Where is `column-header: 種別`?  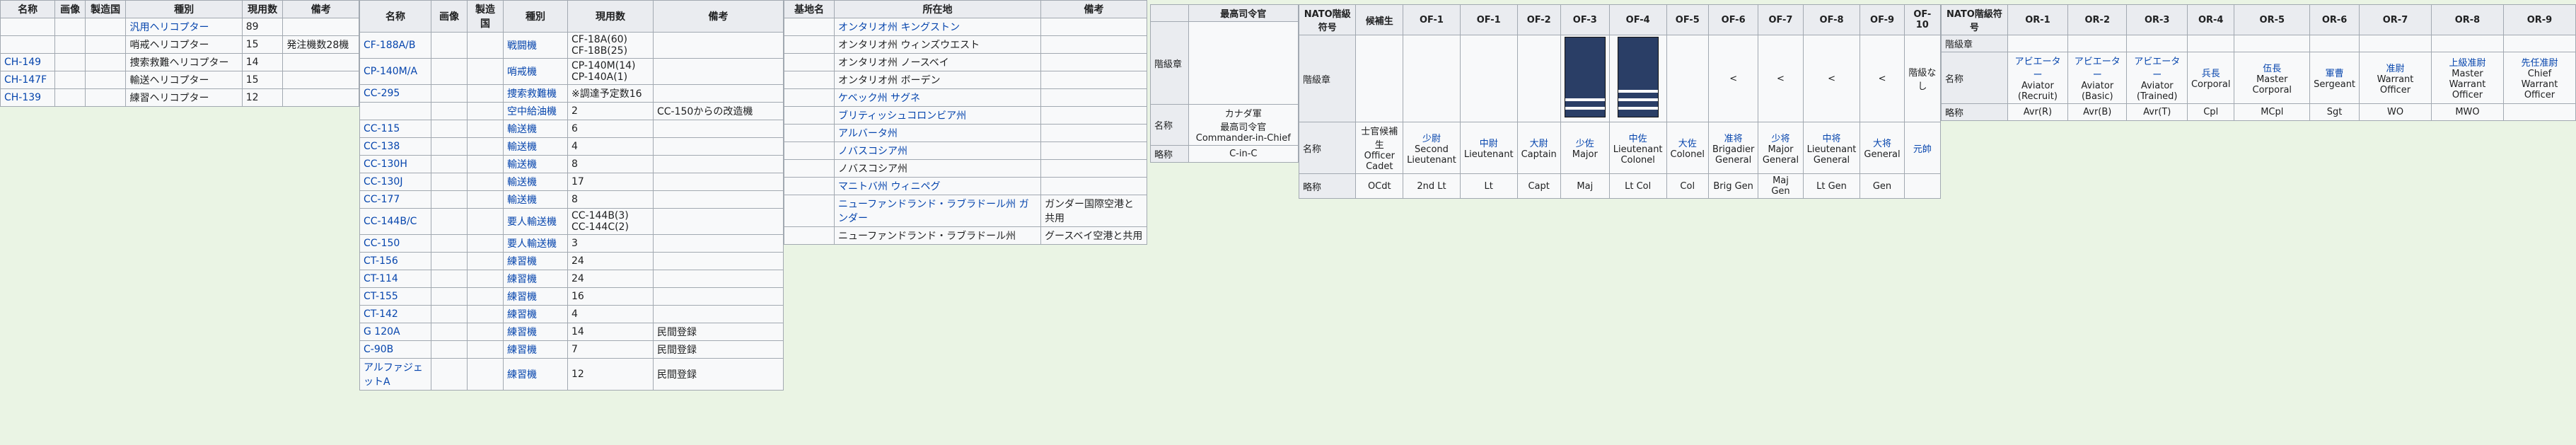
column-header: 種別 is located at coordinates (535, 16).